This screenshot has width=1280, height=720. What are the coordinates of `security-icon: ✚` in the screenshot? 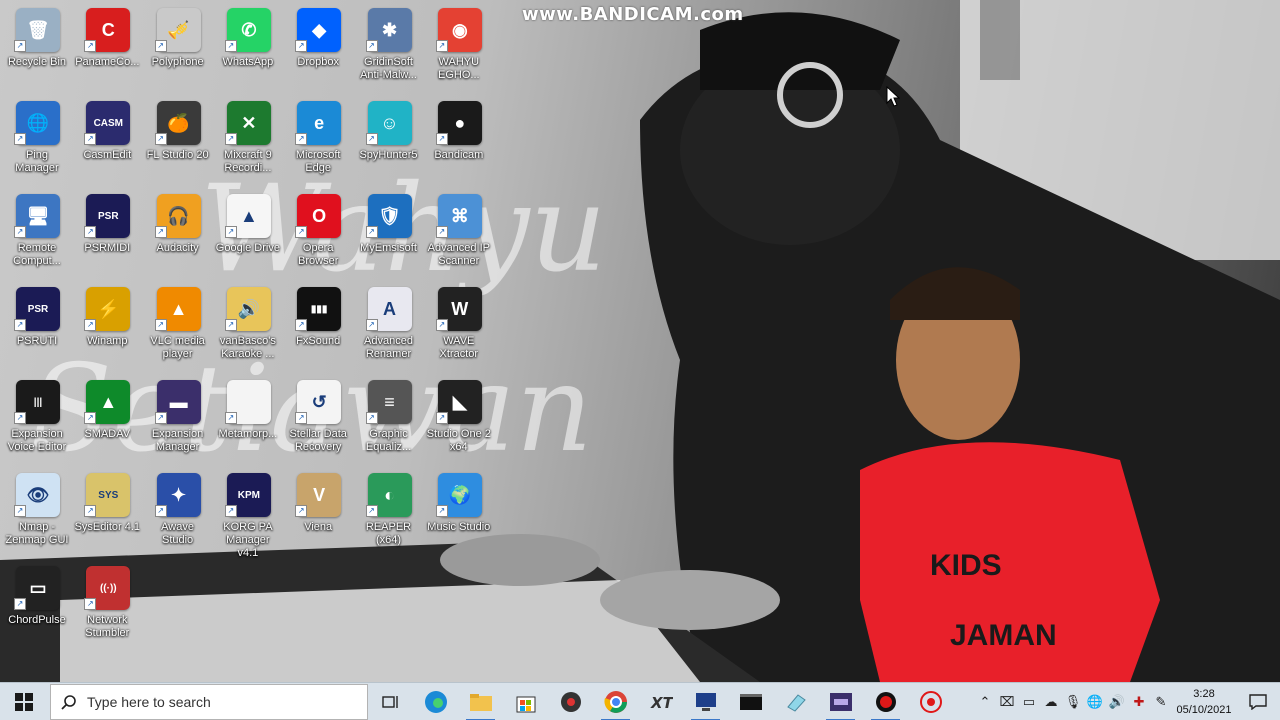 It's located at (1139, 701).